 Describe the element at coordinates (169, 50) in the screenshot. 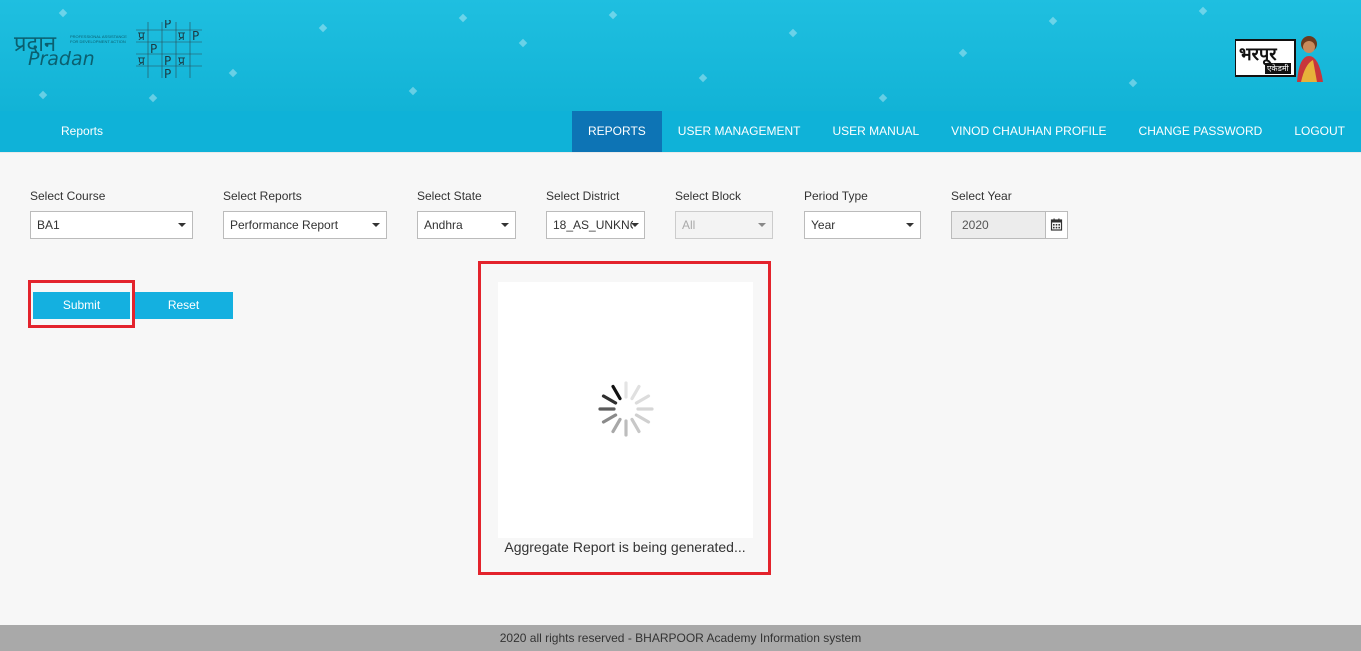

I see `pradan-grid-logo: प्रPप्र PPP प्र प्रP` at that location.